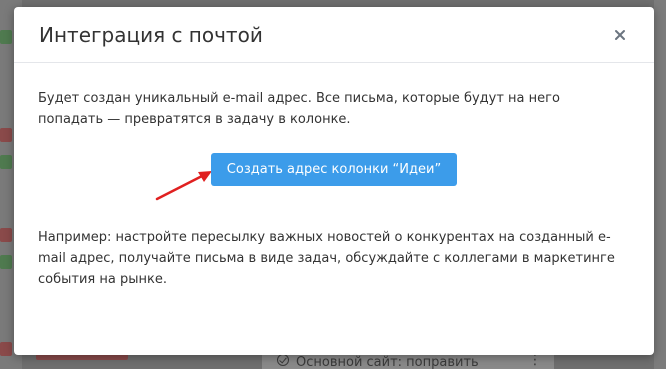  What do you see at coordinates (334, 169) in the screenshot?
I see `create-column-address-button: Создать адрес колонки “Идеи”` at bounding box center [334, 169].